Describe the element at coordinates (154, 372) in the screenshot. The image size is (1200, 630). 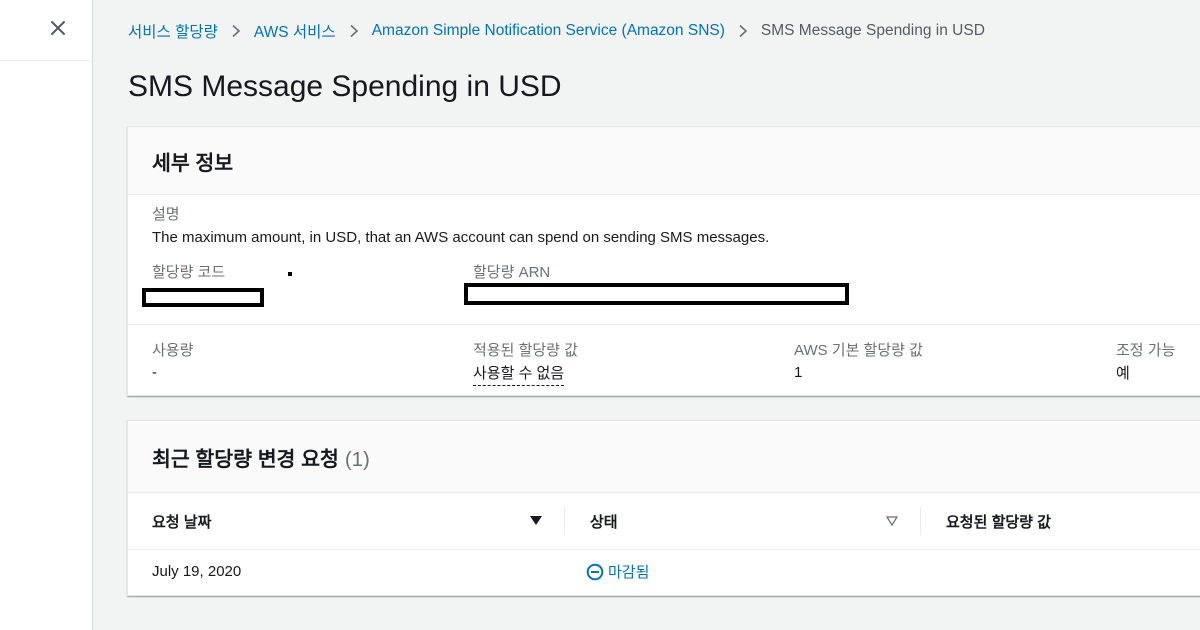
I see `usage-value: -` at that location.